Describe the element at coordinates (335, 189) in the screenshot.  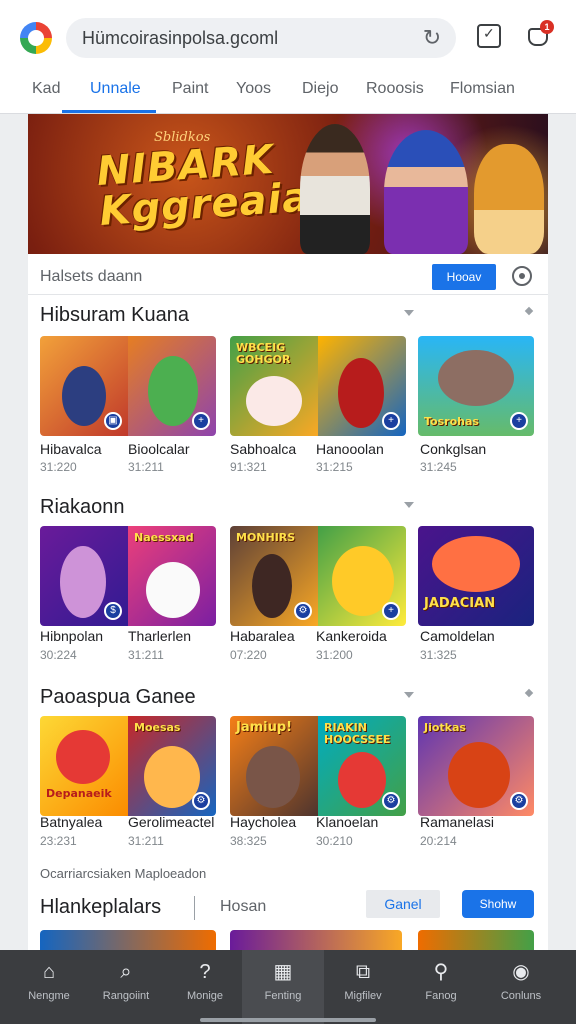
I see `banner-character-man` at that location.